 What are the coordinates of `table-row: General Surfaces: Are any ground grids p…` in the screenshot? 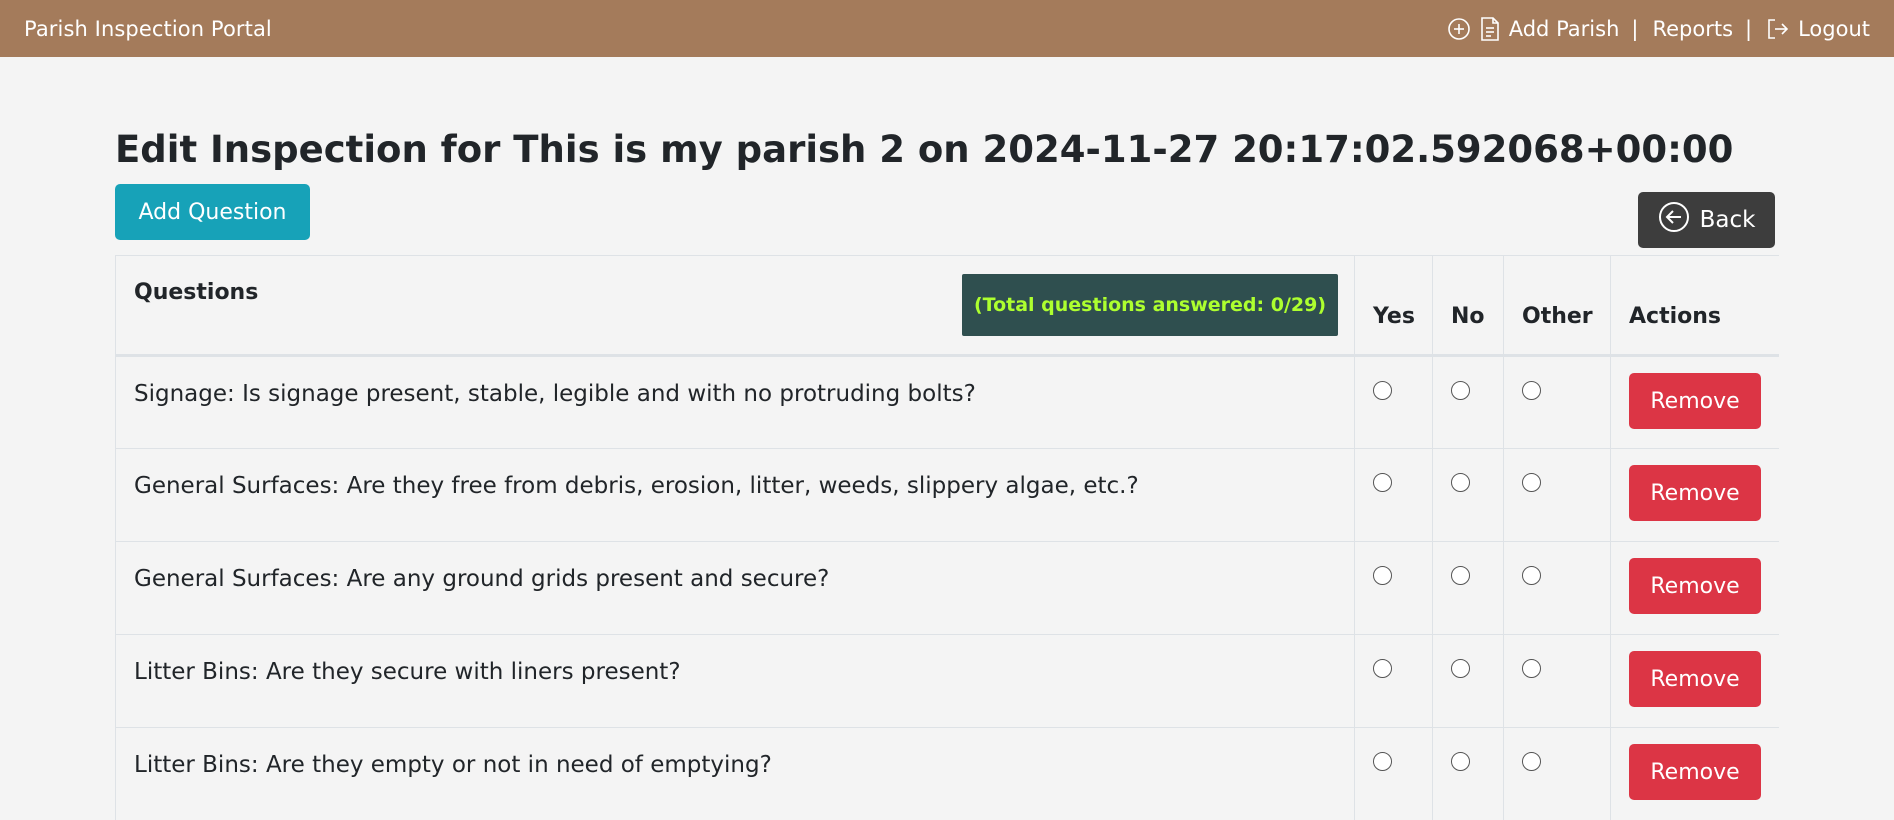 It's located at (947, 588).